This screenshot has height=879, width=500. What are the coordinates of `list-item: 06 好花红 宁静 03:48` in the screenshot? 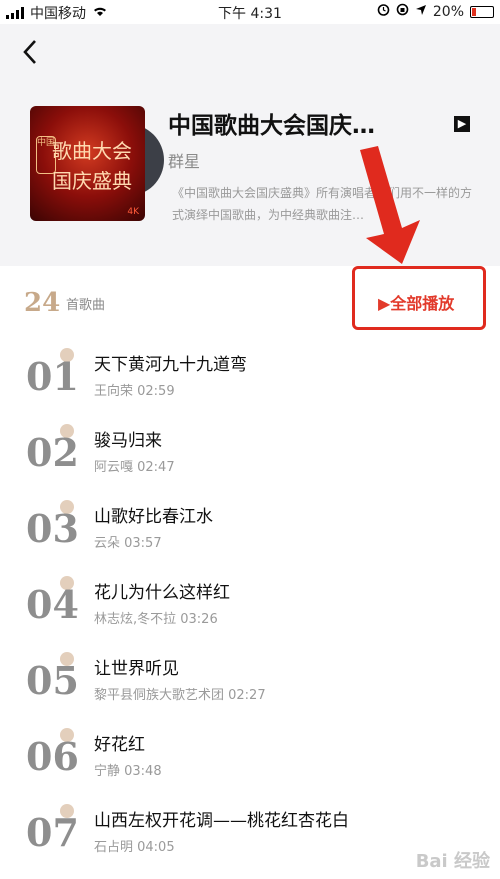 It's located at (250, 762).